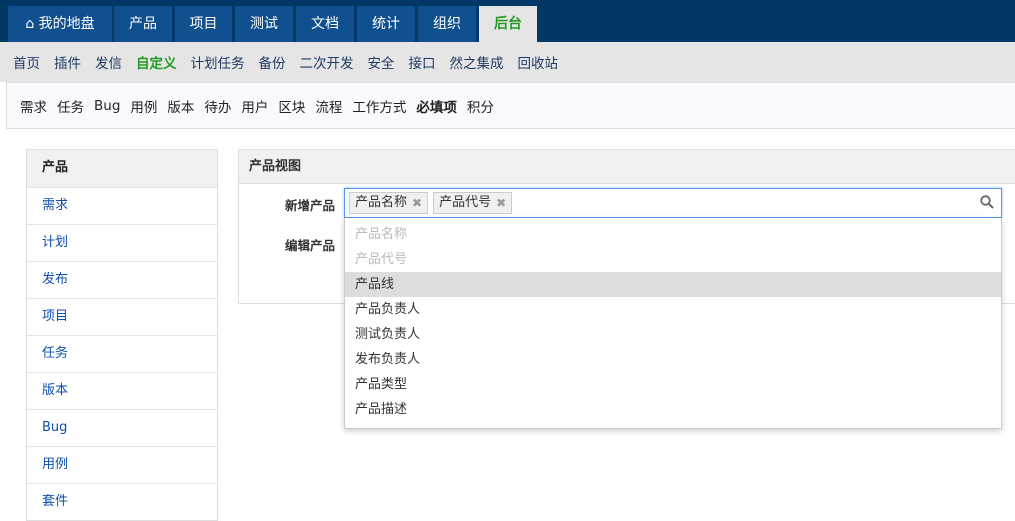 This screenshot has width=1015, height=521. Describe the element at coordinates (436, 106) in the screenshot. I see `menu-required: 必填项` at that location.